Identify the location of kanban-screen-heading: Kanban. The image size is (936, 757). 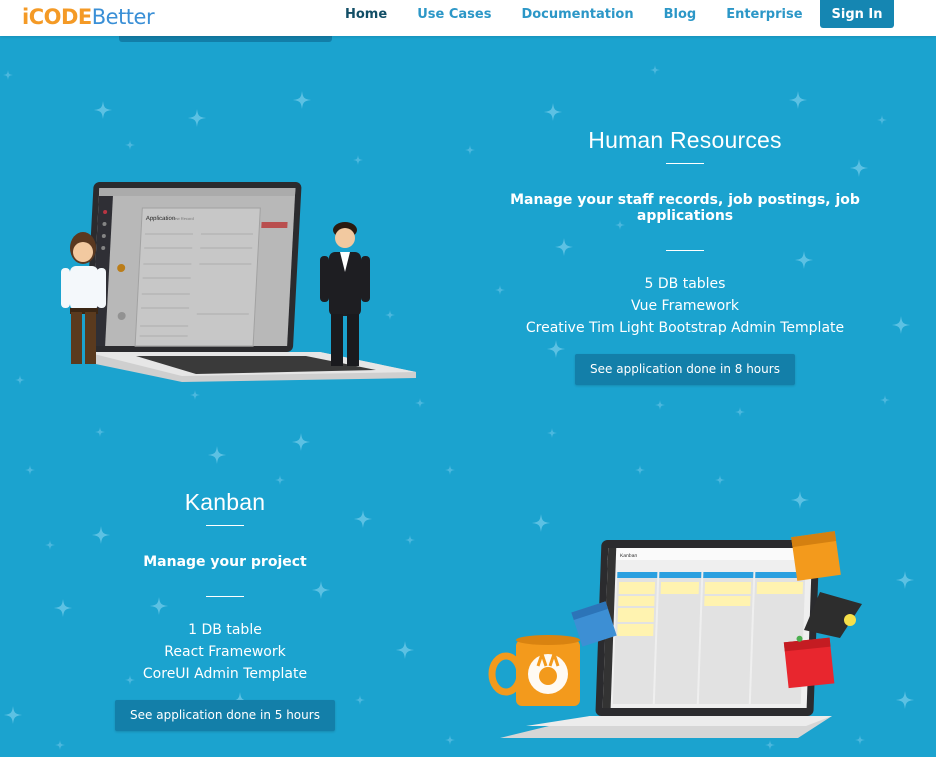
(629, 556).